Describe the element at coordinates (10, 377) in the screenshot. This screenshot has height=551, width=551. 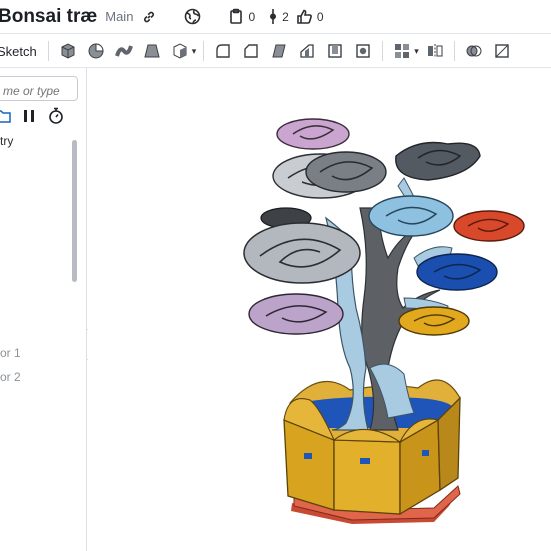
I see `tree-item-connector-2: or 2` at that location.